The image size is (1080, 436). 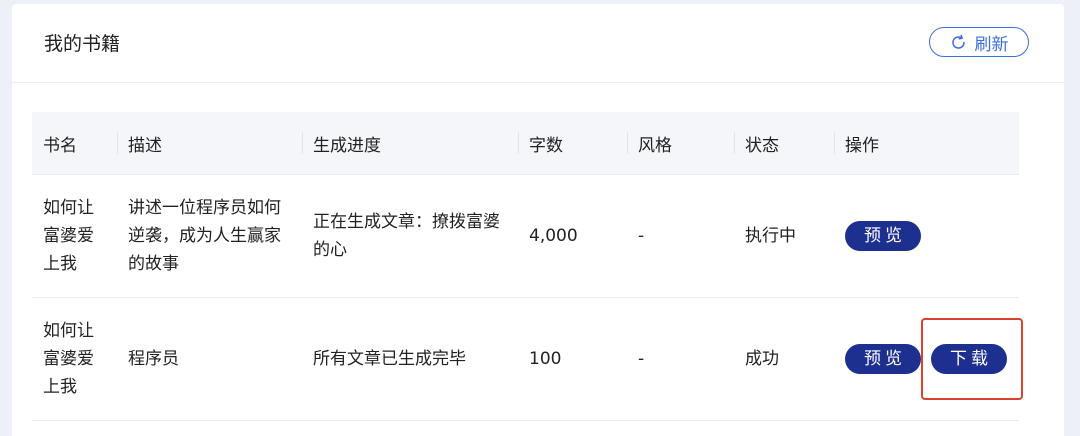 What do you see at coordinates (926, 236) in the screenshot?
I see `cell-actions: 预览` at bounding box center [926, 236].